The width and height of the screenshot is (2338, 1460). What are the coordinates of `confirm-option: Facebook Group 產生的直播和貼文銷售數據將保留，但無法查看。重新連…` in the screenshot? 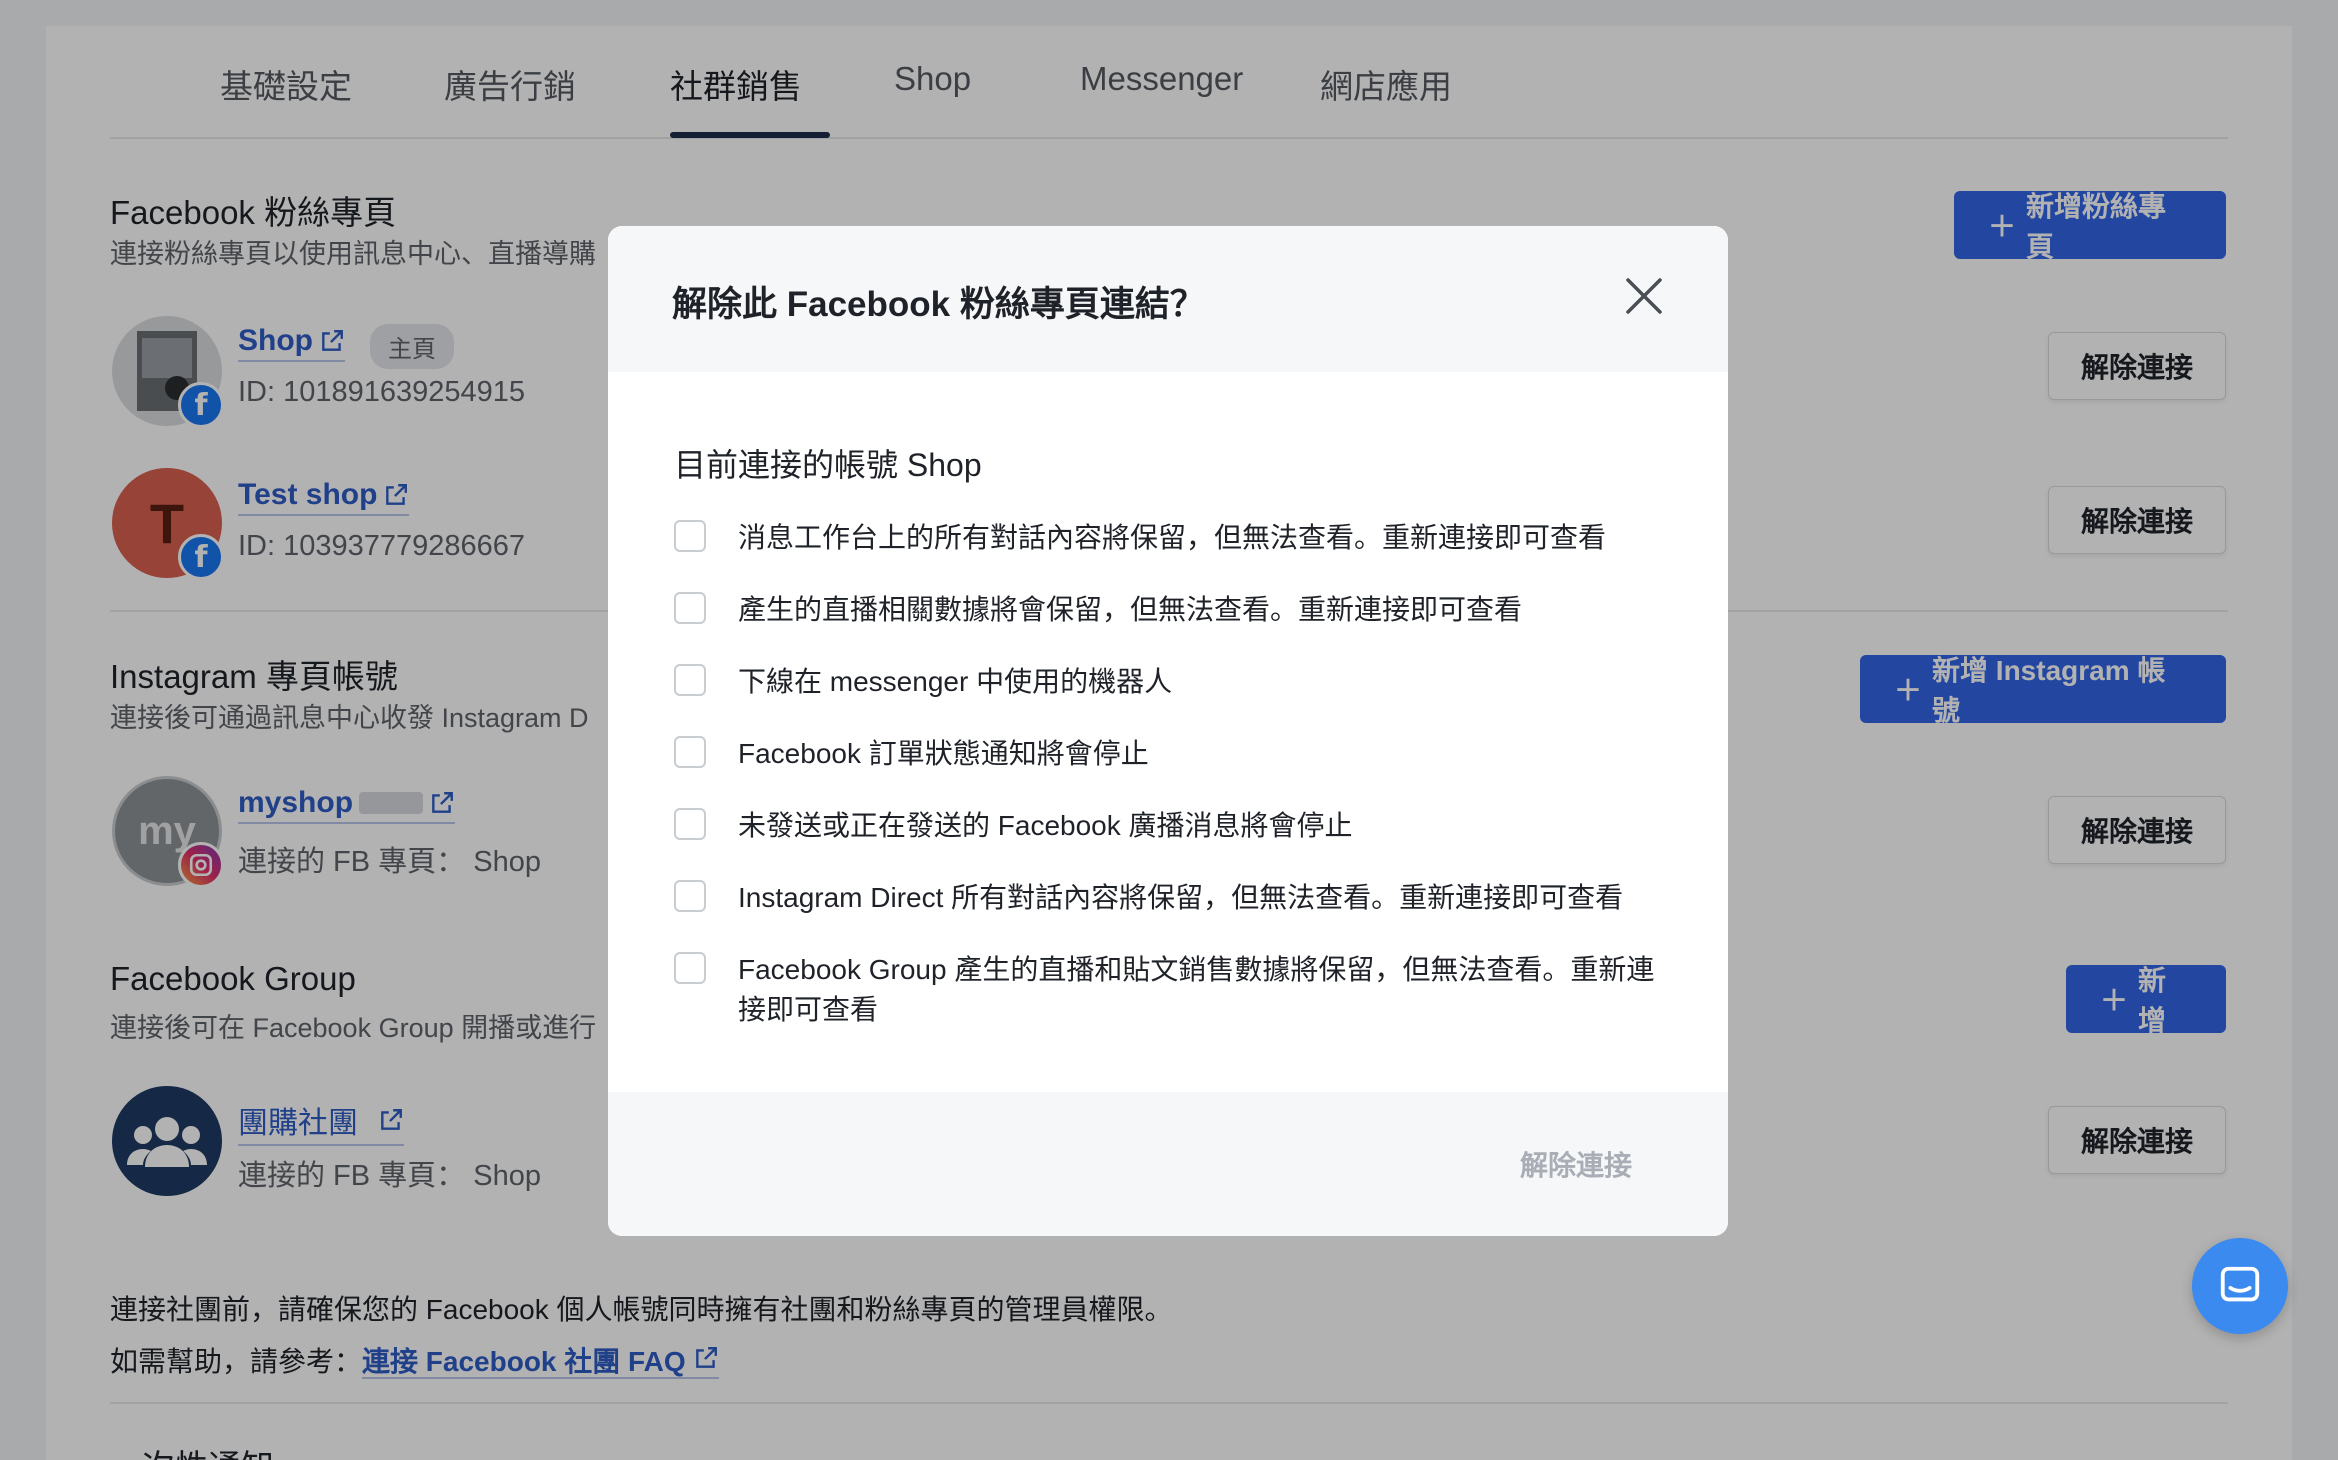 It's located at (1169, 990).